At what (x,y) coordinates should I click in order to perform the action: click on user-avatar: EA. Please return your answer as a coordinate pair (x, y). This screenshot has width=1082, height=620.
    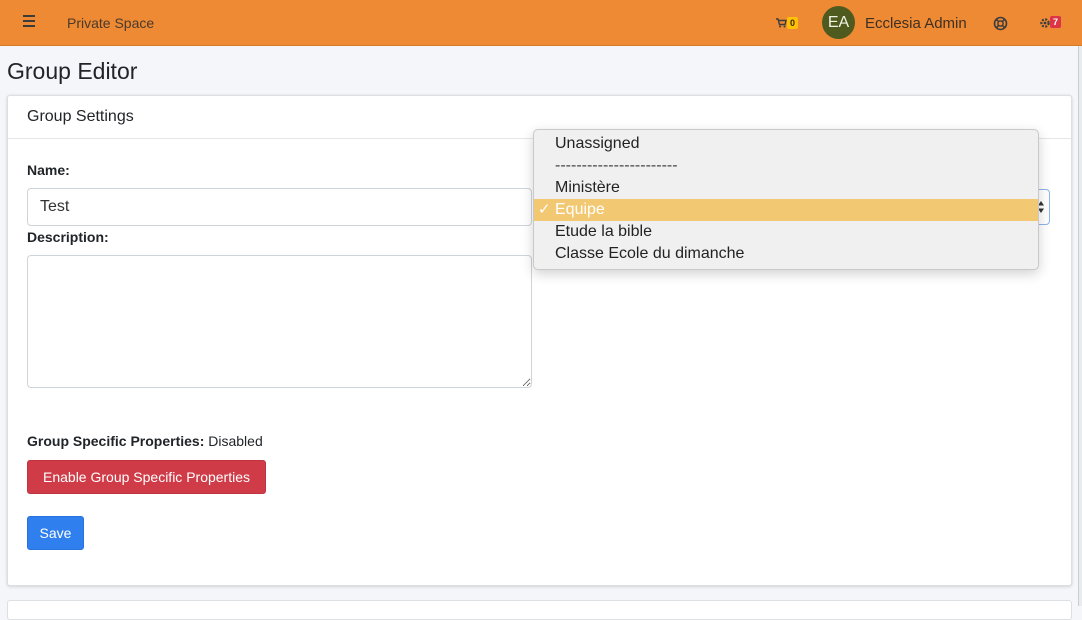
    Looking at the image, I should click on (838, 22).